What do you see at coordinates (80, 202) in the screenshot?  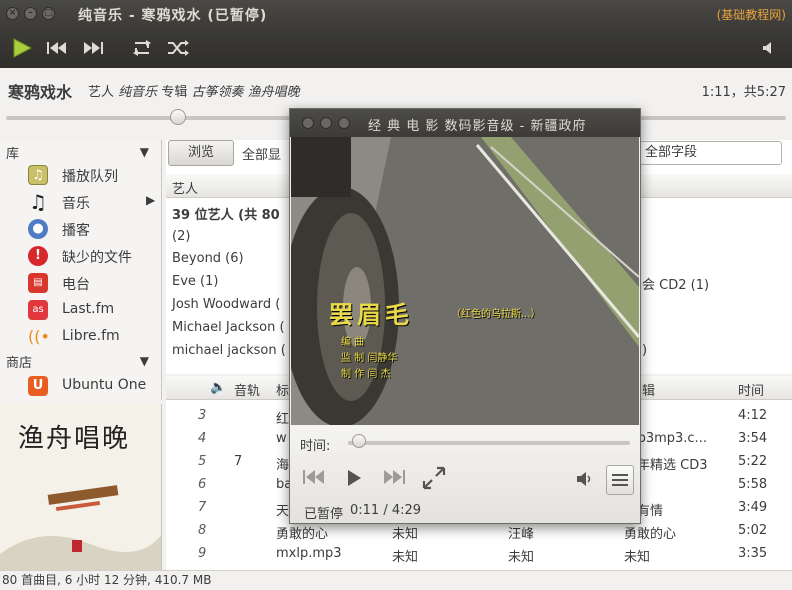 I see `sidebar-item-music: ♫ 音乐 ▶` at bounding box center [80, 202].